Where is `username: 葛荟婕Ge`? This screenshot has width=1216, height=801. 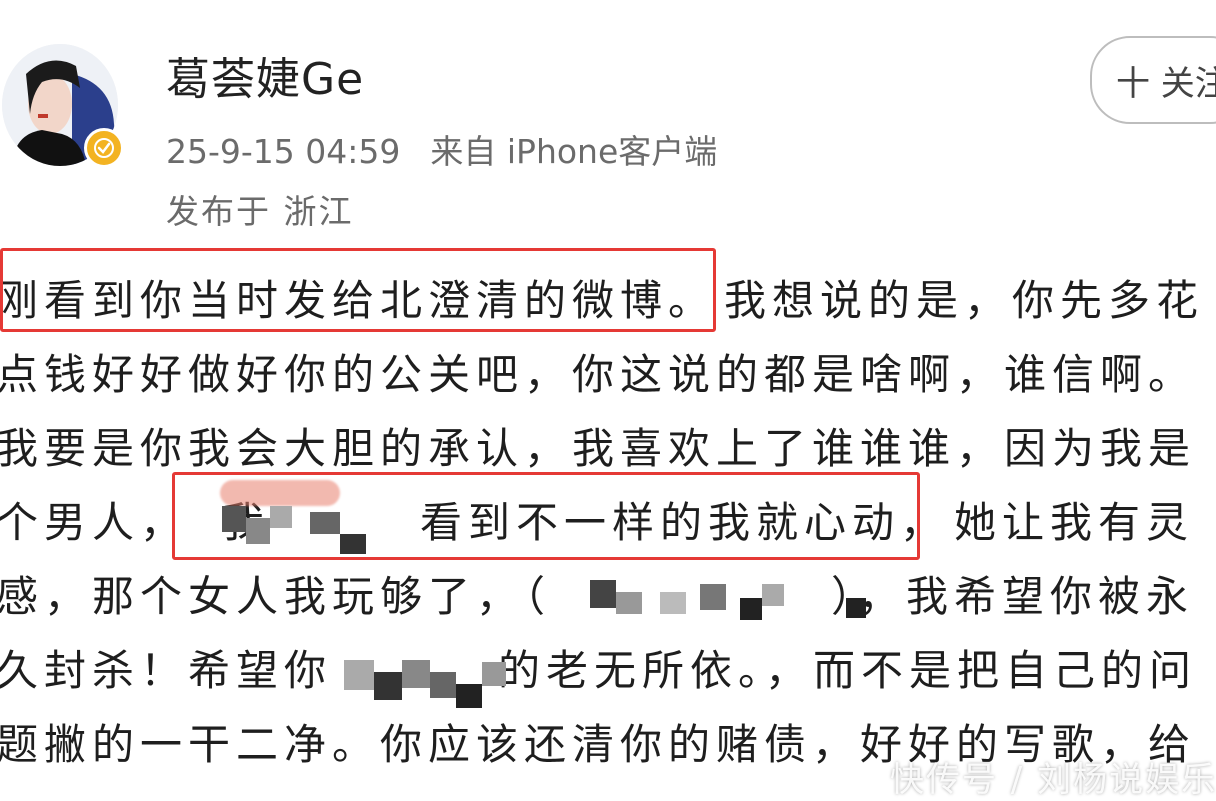
username: 葛荟婕Ge is located at coordinates (265, 80).